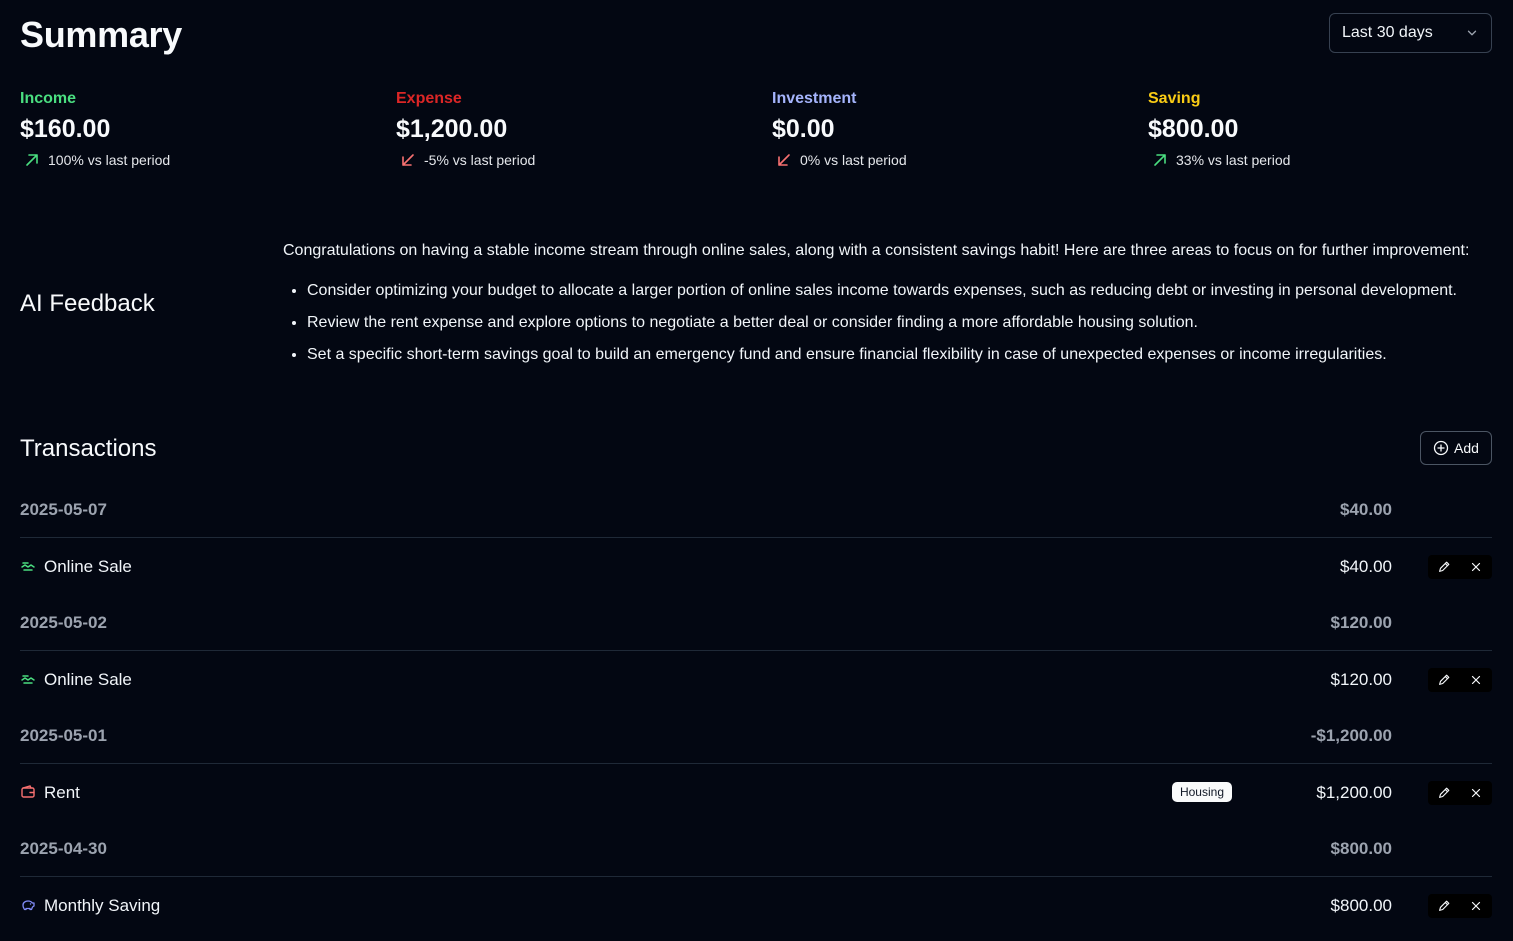  Describe the element at coordinates (1323, 129) in the screenshot. I see `stat-saving: Saving $800.00 33% vs last period` at that location.